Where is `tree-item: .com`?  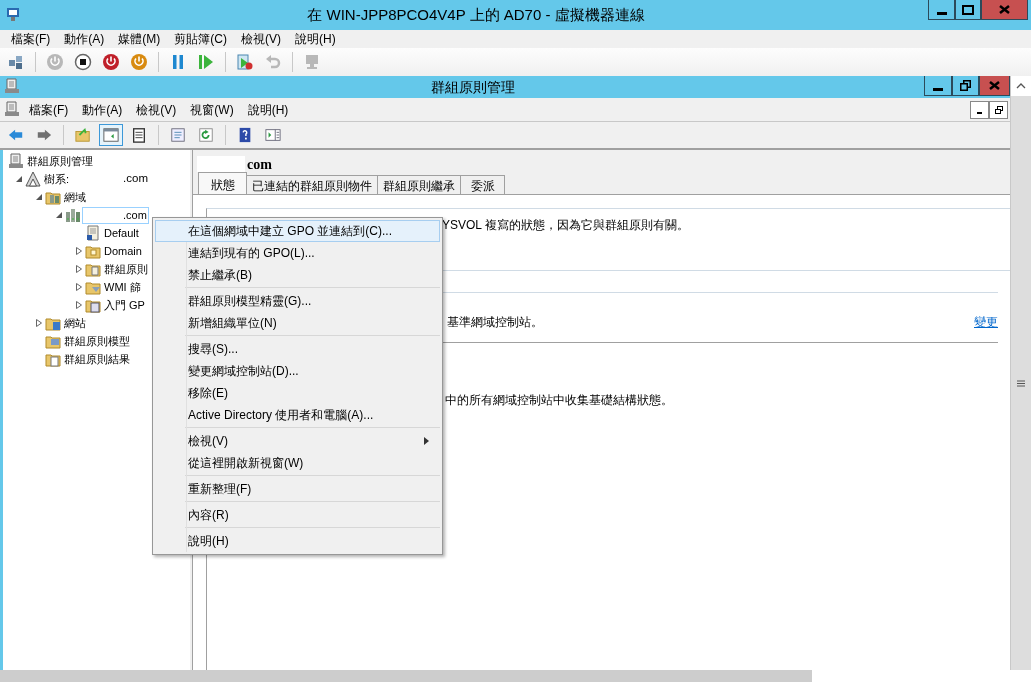 tree-item: .com is located at coordinates (115, 215).